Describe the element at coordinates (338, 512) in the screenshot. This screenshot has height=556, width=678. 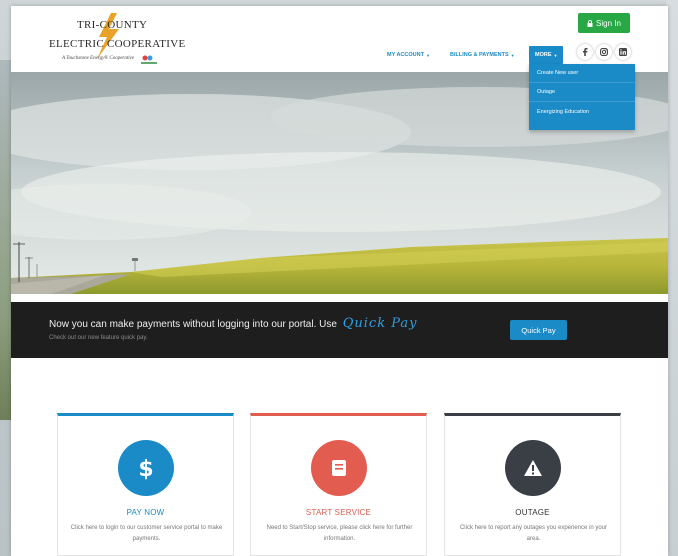
I see `start-service-title: START SERVICE` at that location.